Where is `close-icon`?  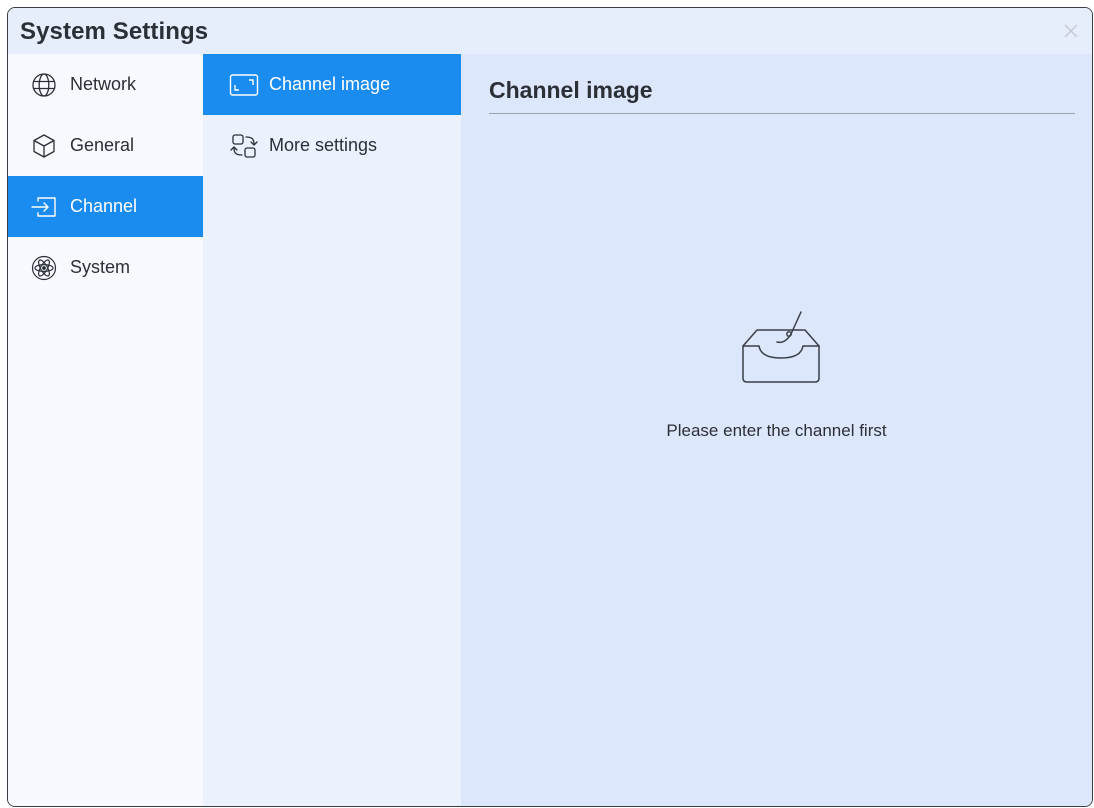 close-icon is located at coordinates (1071, 31).